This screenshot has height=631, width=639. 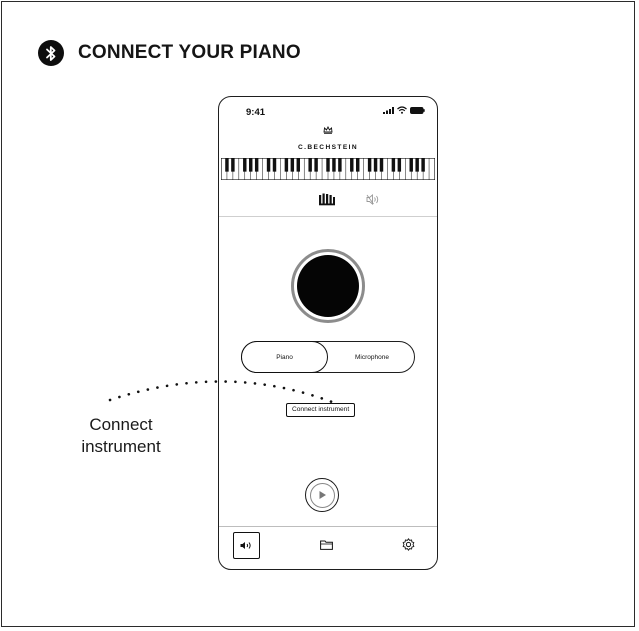 I want to click on status-icons, so click(x=404, y=110).